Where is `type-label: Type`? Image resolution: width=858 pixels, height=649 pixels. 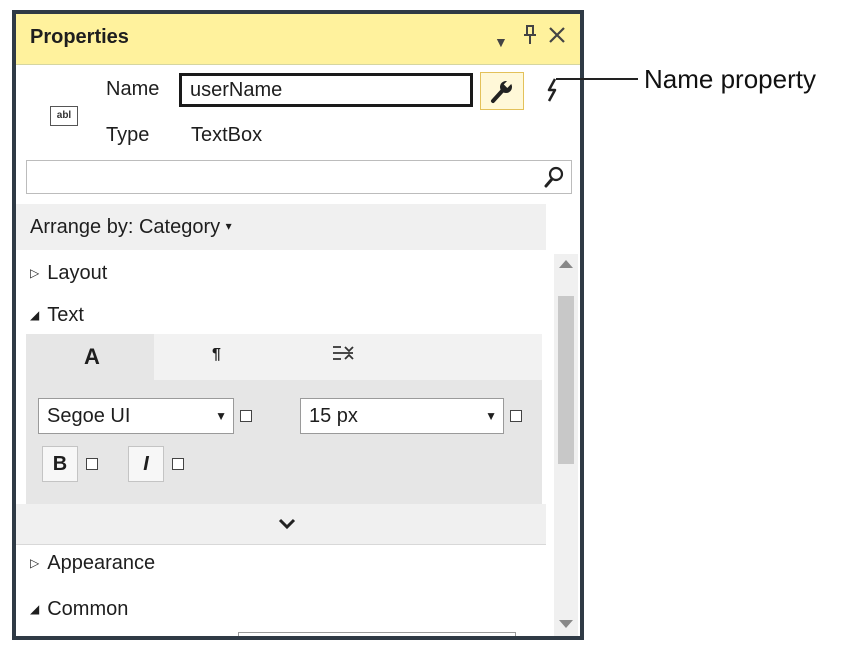 type-label: Type is located at coordinates (128, 135).